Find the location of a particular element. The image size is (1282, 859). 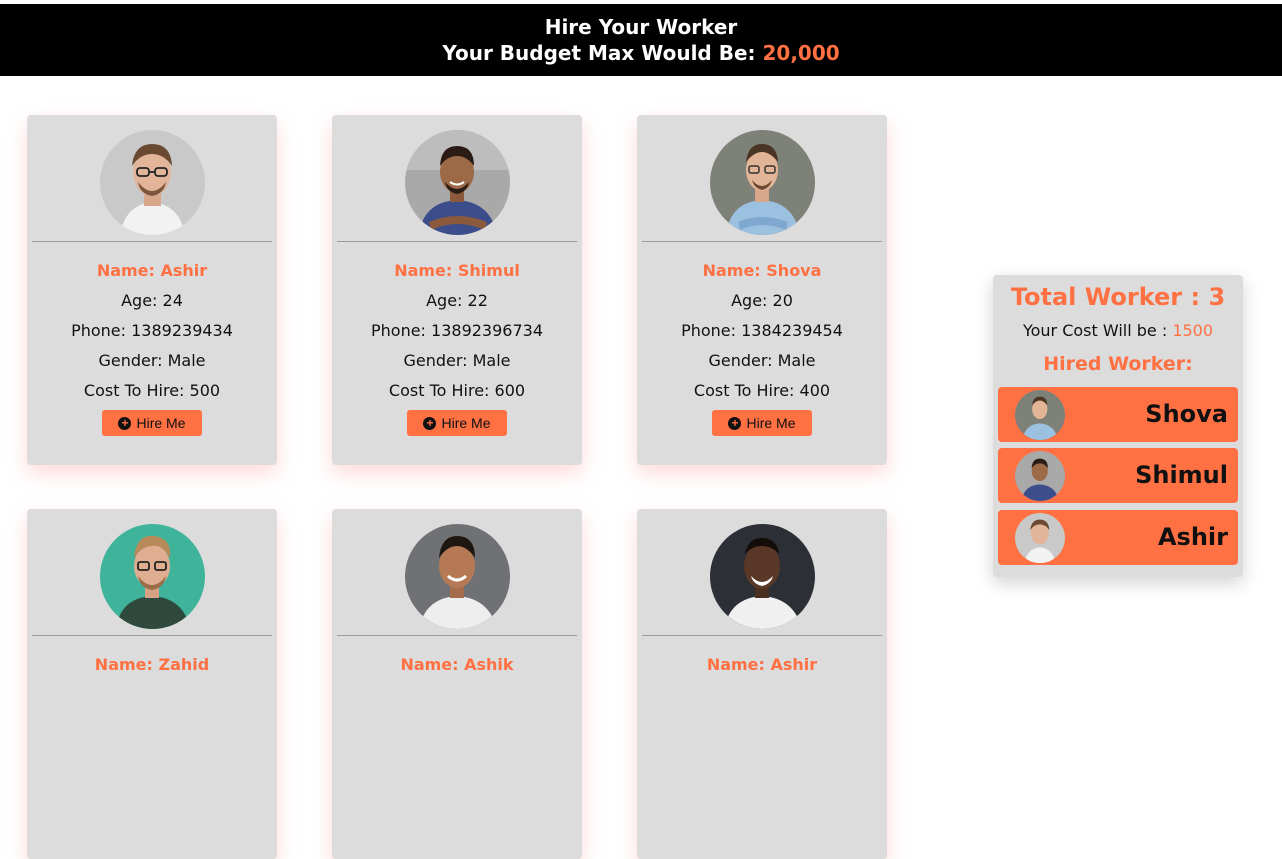

worker-name: Name: Shova is located at coordinates (762, 270).